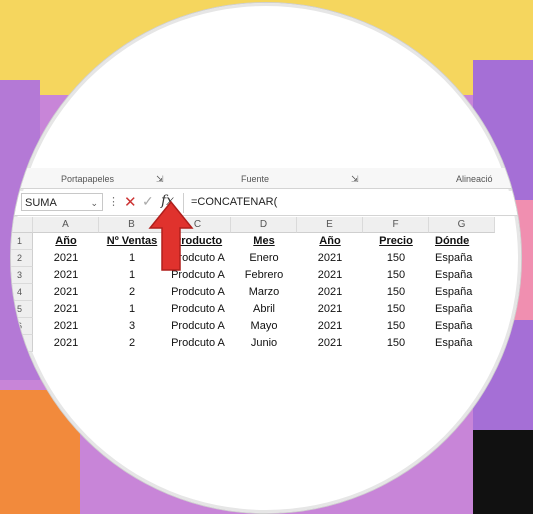 Image resolution: width=533 pixels, height=514 pixels. Describe the element at coordinates (22, 343) in the screenshot. I see `row-header-undefined` at that location.